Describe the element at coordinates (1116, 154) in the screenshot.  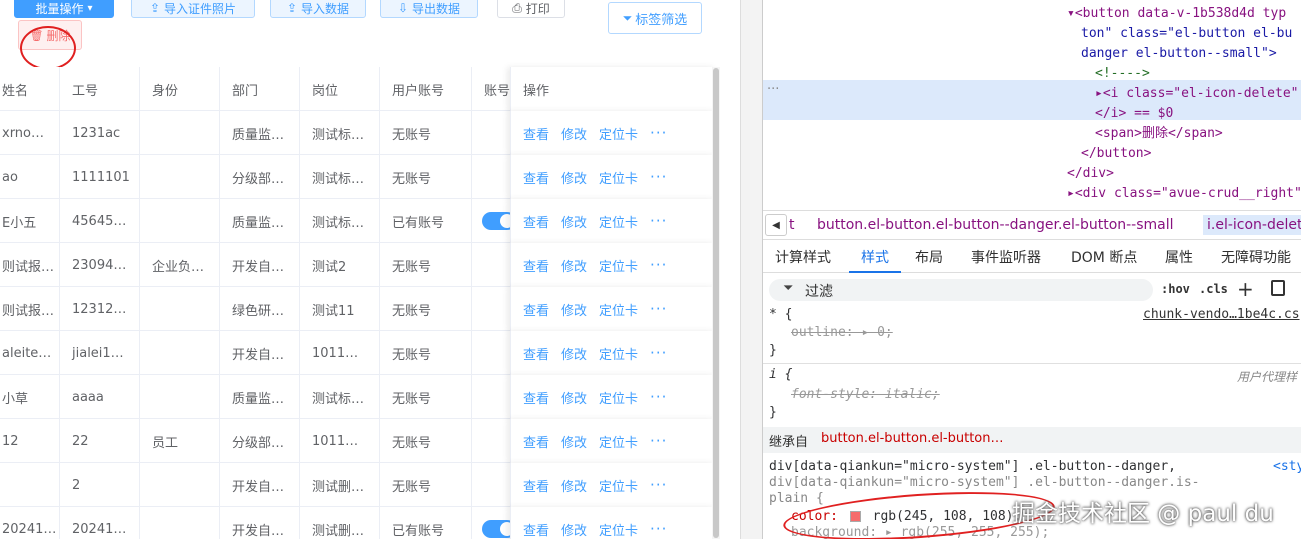
I see `dom-node-line: </button>` at that location.